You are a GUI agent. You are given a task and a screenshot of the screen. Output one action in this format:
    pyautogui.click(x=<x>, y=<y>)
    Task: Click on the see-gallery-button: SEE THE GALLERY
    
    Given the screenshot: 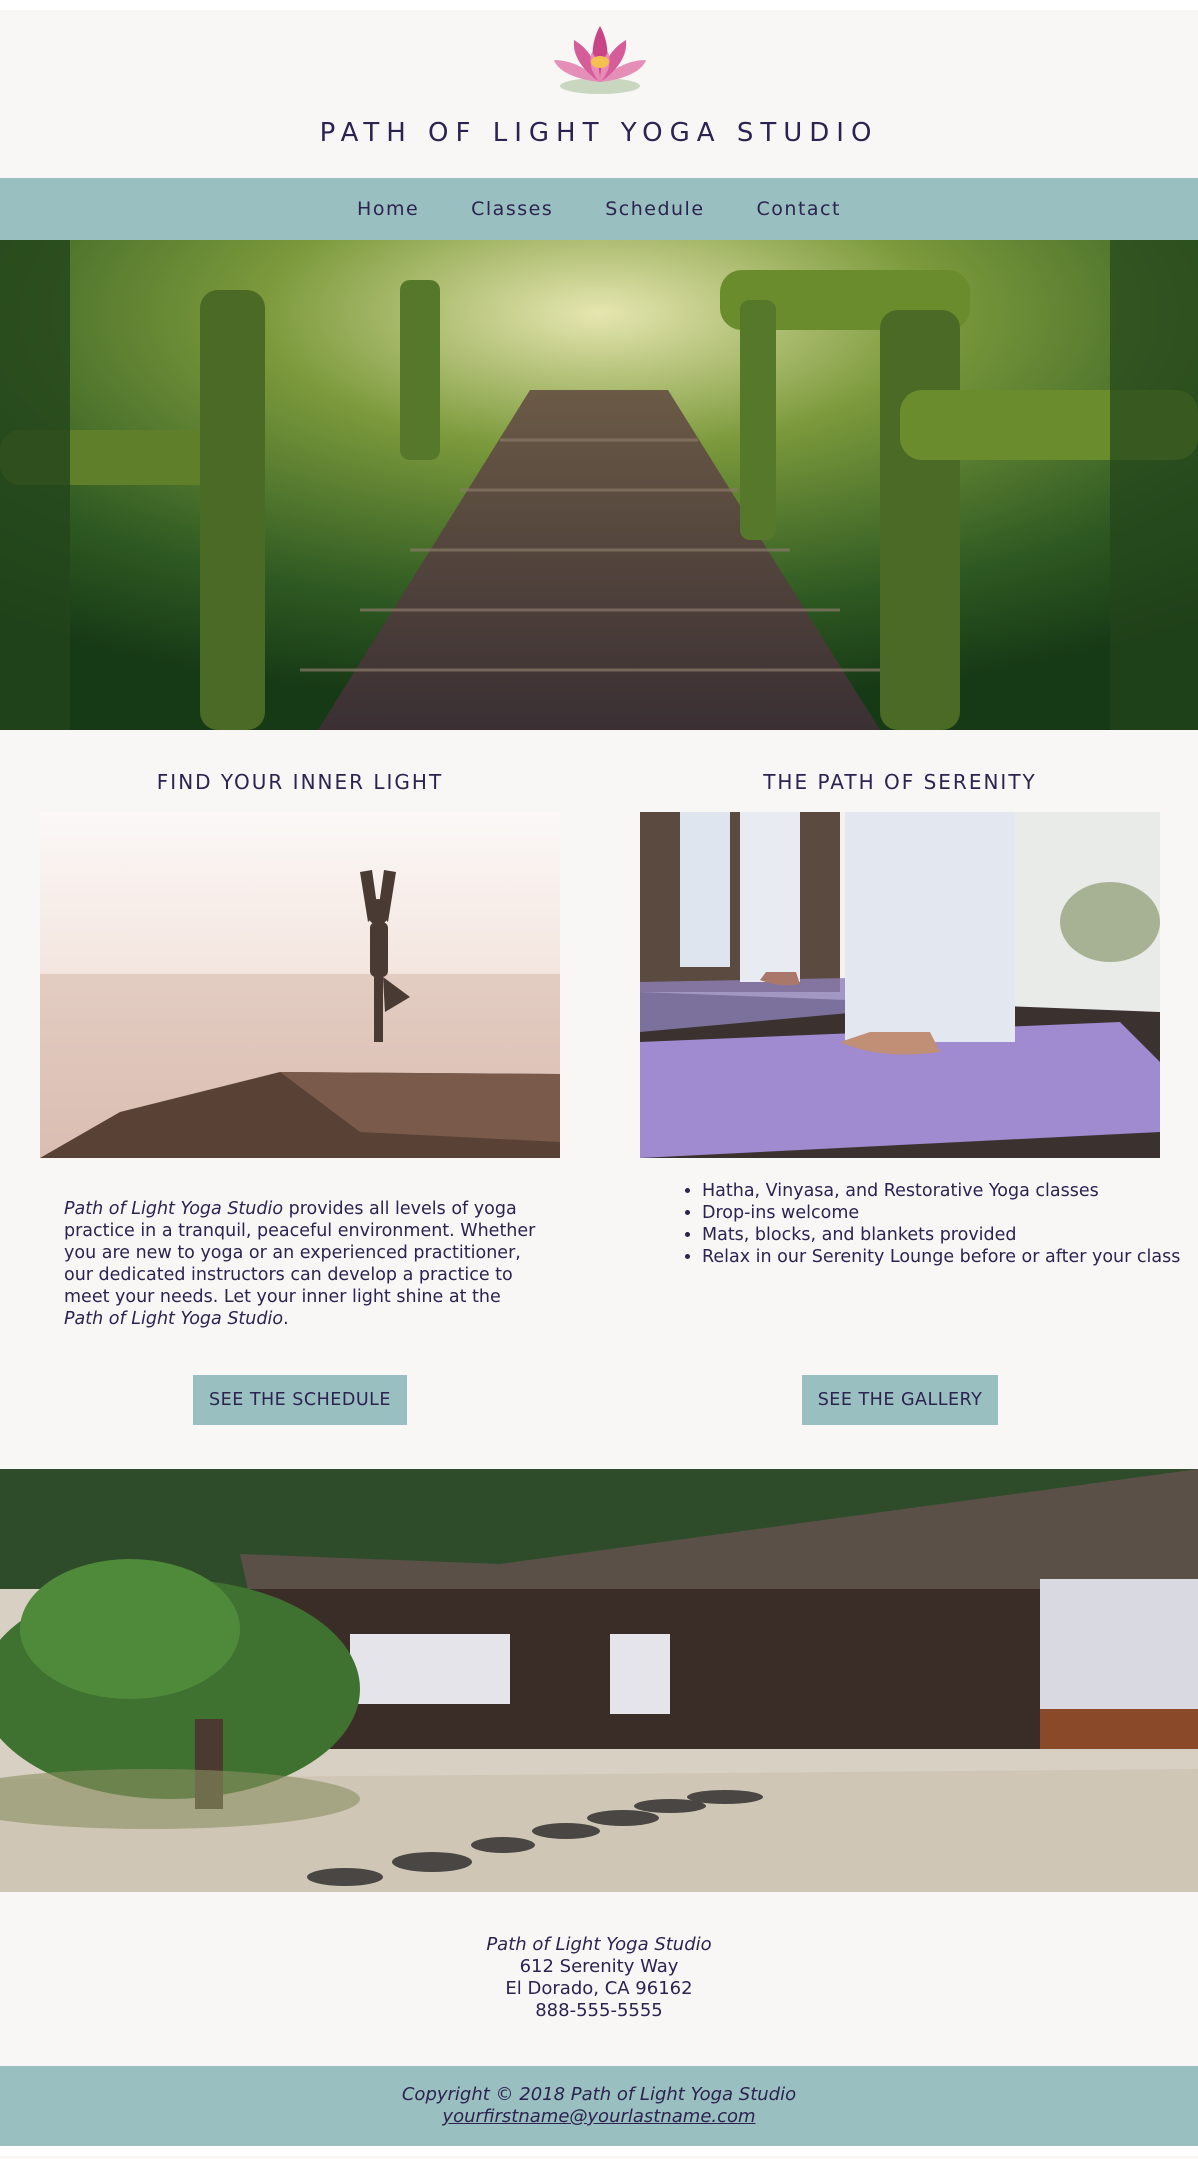 What is the action you would take?
    pyautogui.click(x=900, y=1400)
    